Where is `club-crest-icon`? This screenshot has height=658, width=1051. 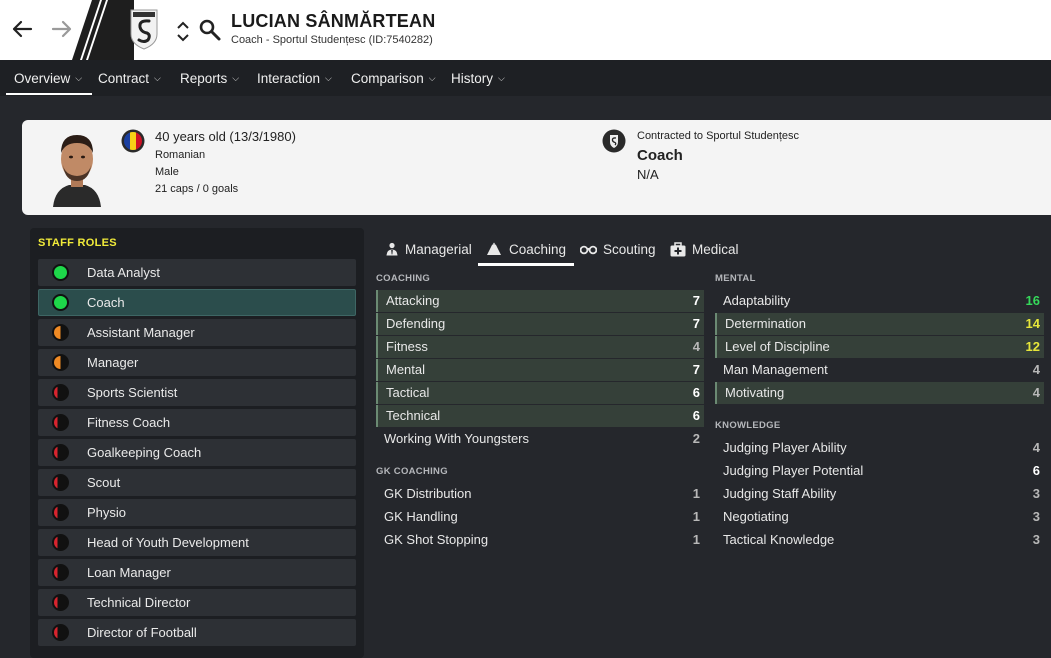 club-crest-icon is located at coordinates (144, 29).